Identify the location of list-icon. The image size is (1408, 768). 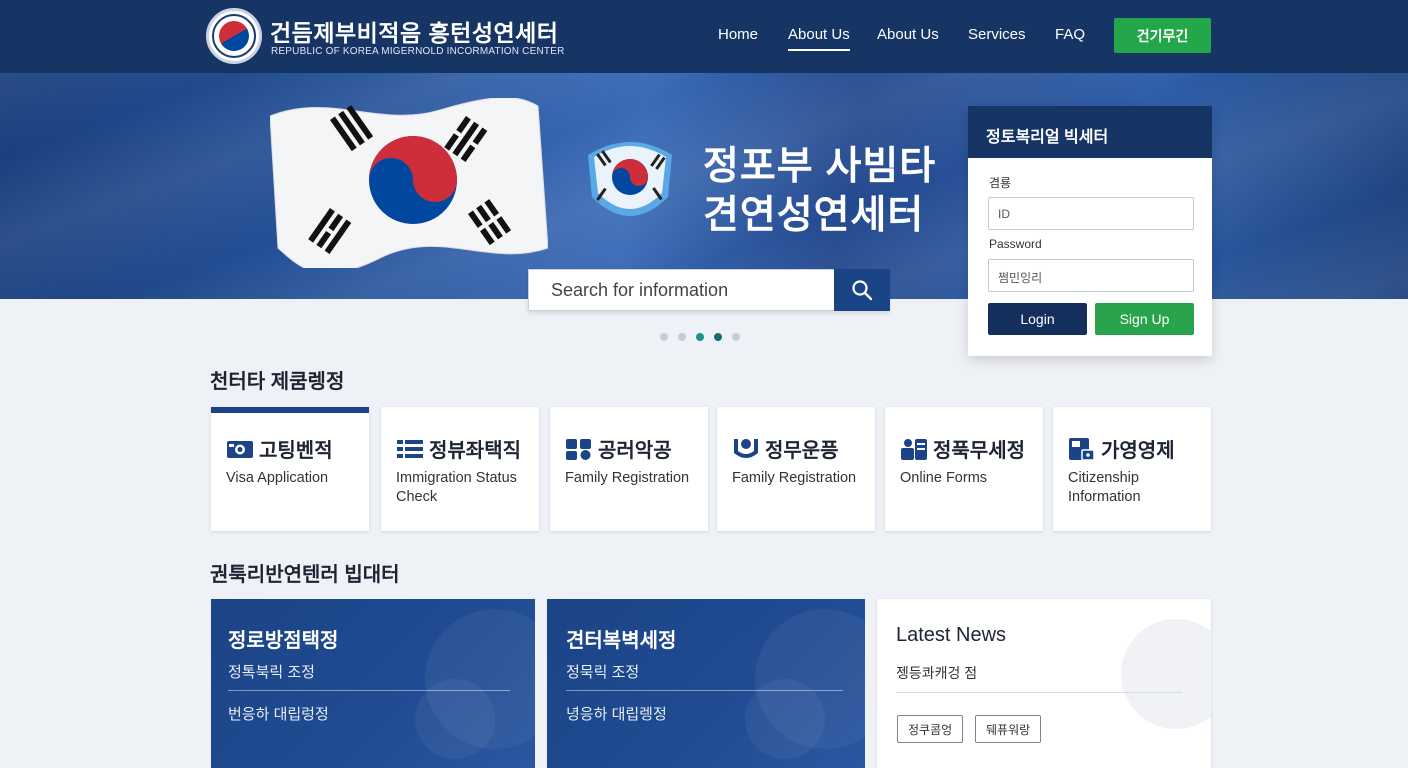
(410, 448).